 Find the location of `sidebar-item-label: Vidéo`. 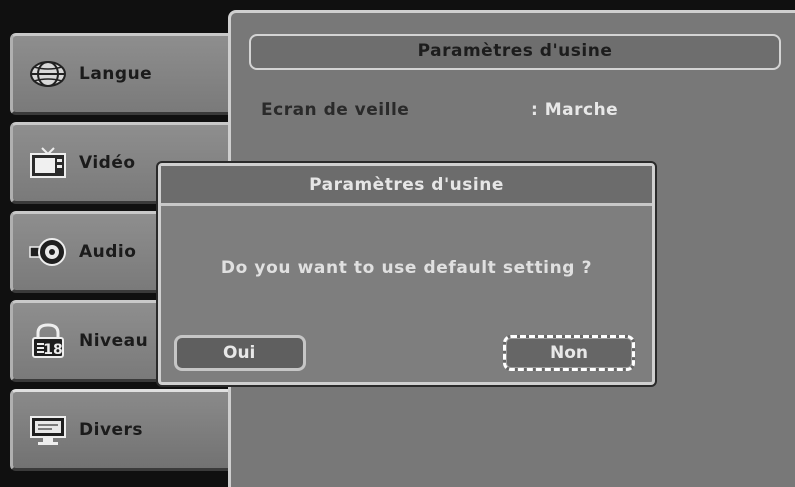

sidebar-item-label: Vidéo is located at coordinates (107, 163).